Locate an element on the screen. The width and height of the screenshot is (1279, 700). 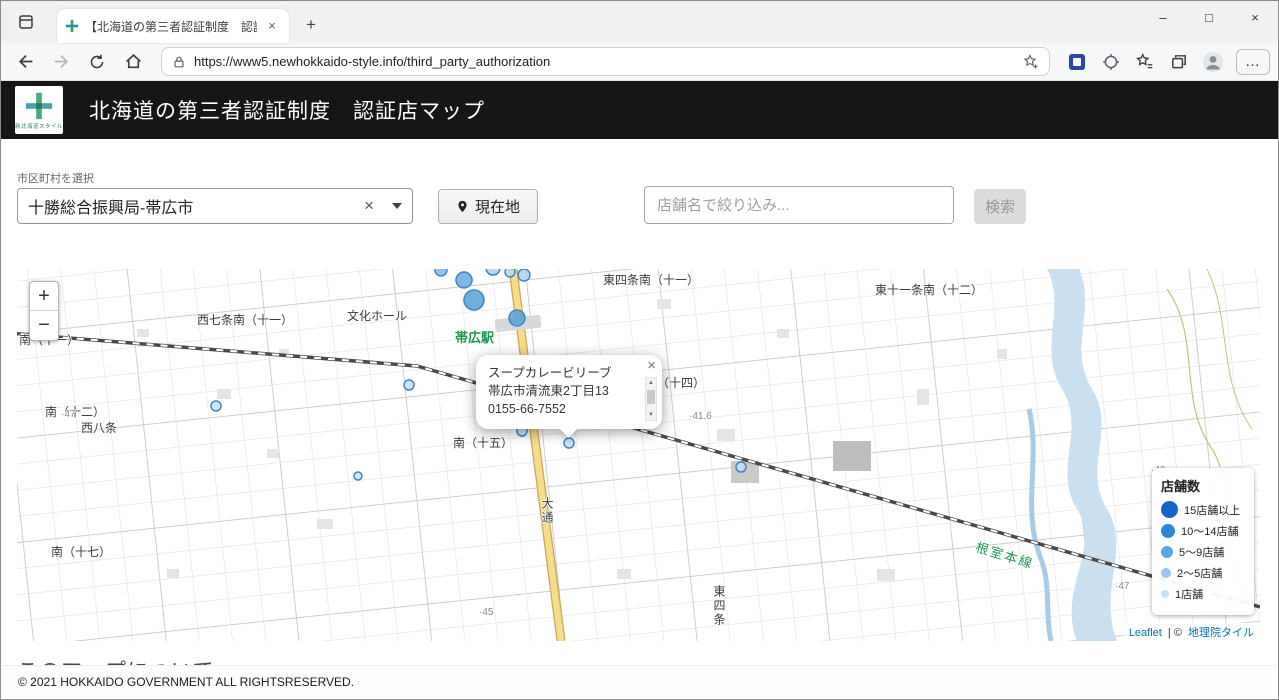
store-count-legend: 店舗数 15店舗以上 10〜14店舗 5〜9店舗 2〜5店舗 1店舗 is located at coordinates (1203, 541).